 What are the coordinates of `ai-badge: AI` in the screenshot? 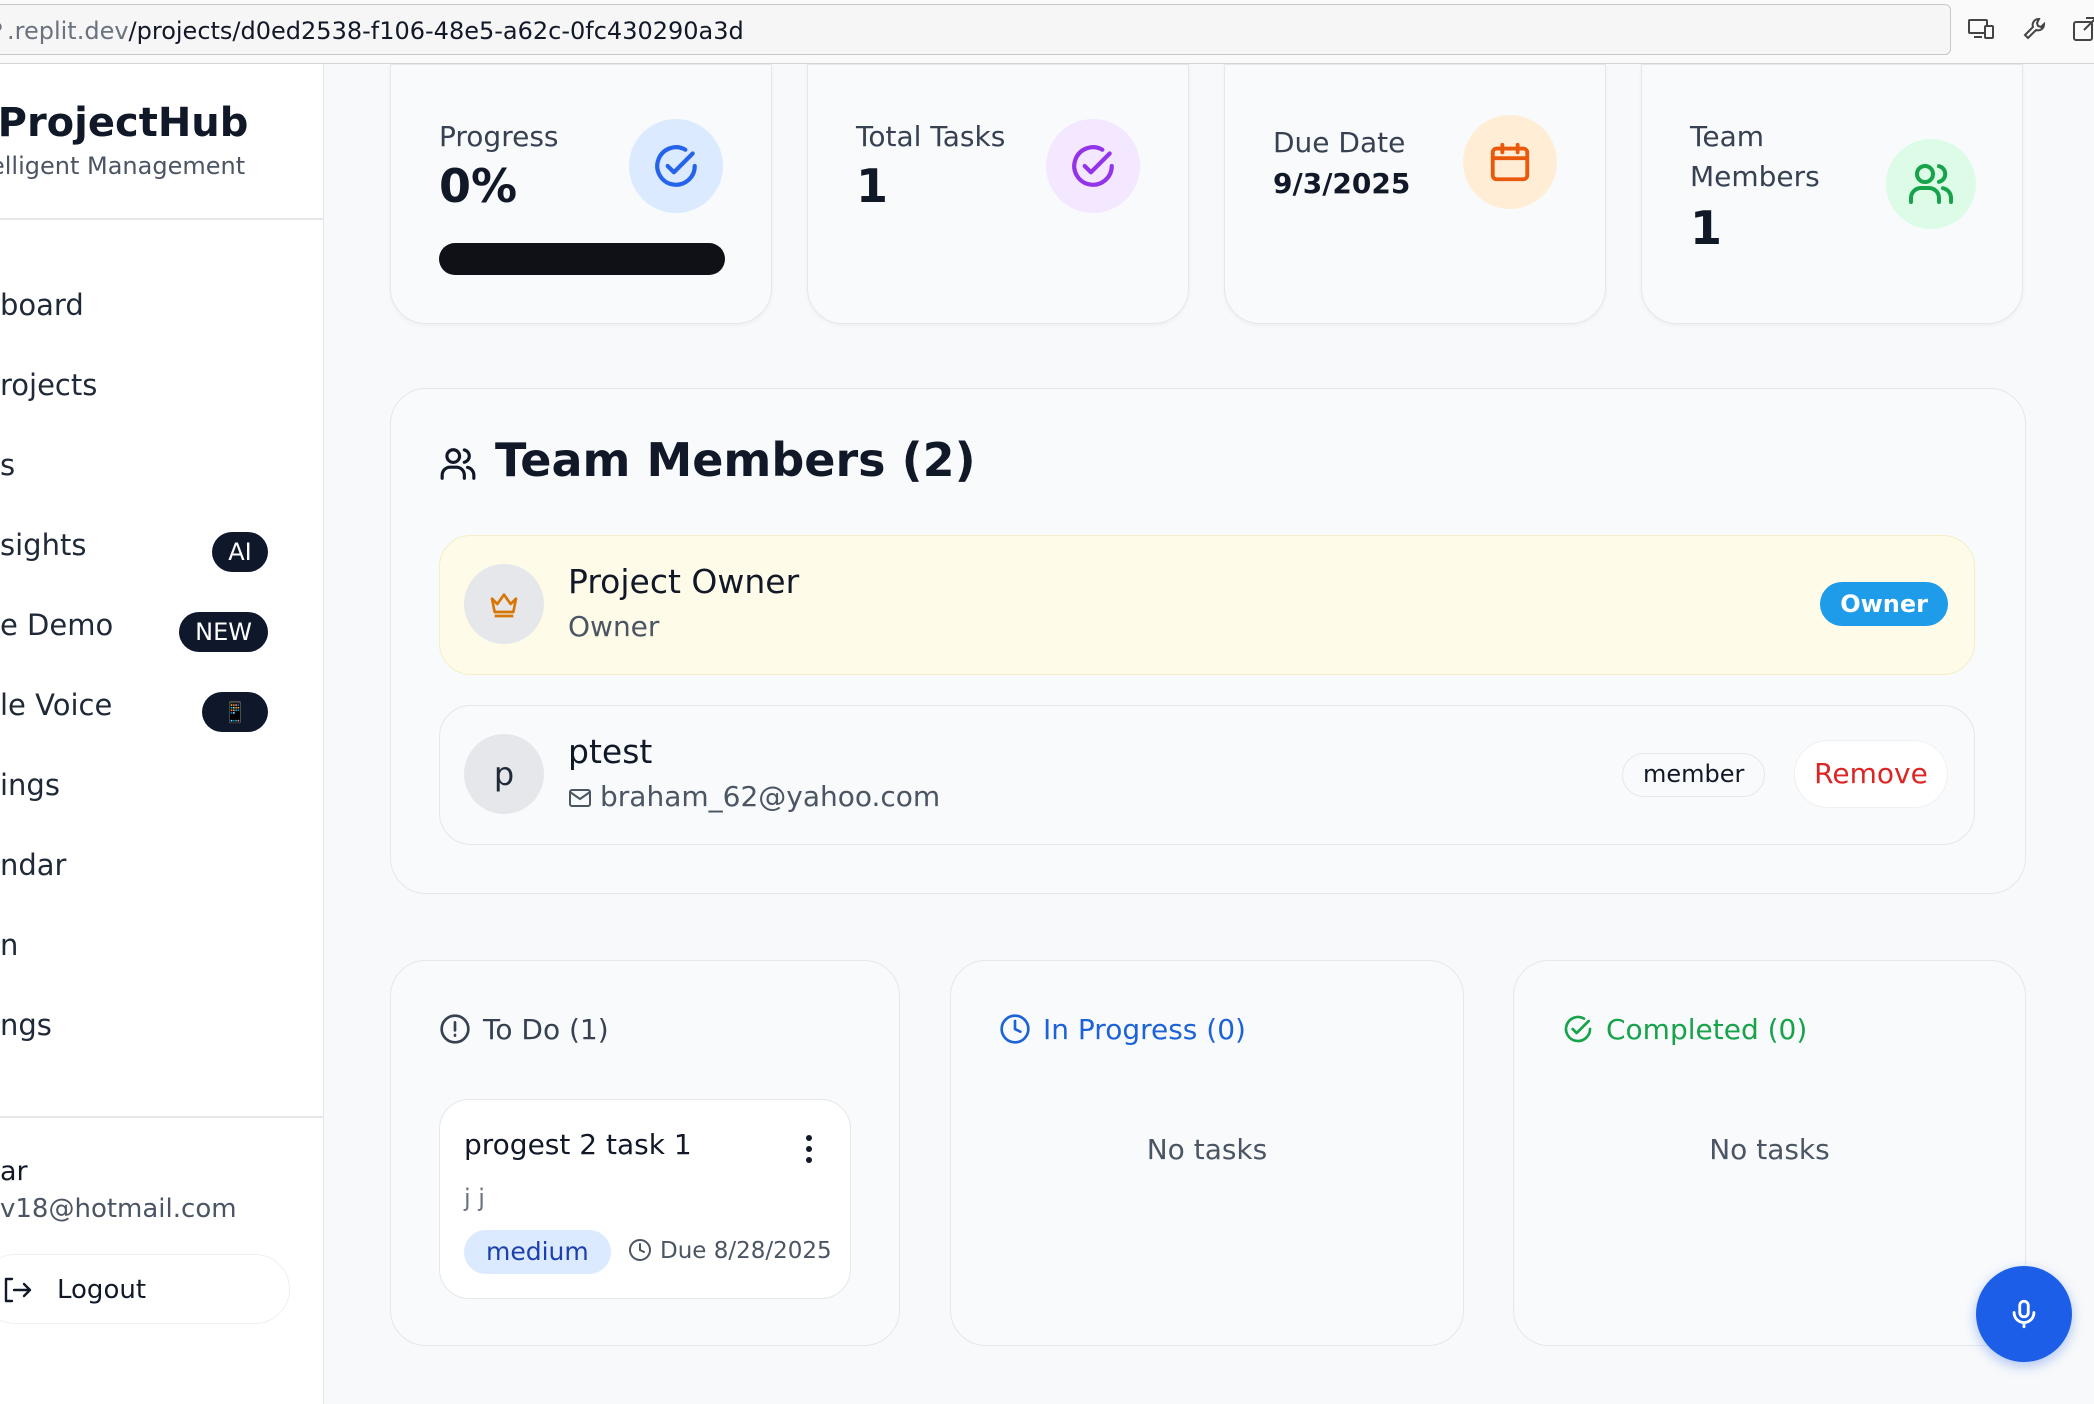 It's located at (240, 552).